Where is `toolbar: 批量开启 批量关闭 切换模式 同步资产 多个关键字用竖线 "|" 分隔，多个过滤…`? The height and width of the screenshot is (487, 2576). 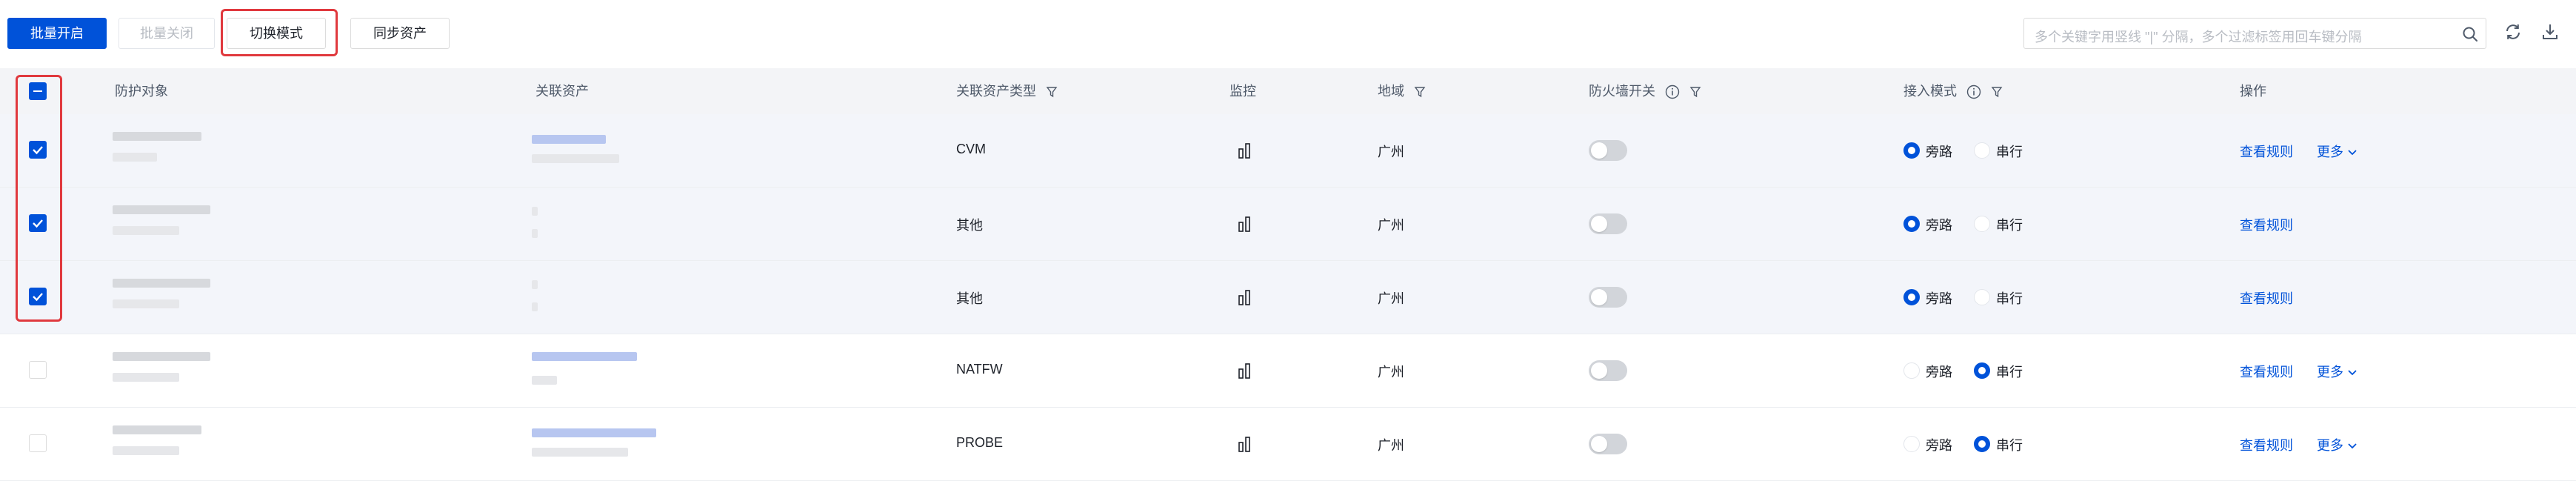
toolbar: 批量开启 批量关闭 切换模式 同步资产 多个关键字用竖线 "|" 分隔，多个过滤… is located at coordinates (1288, 34).